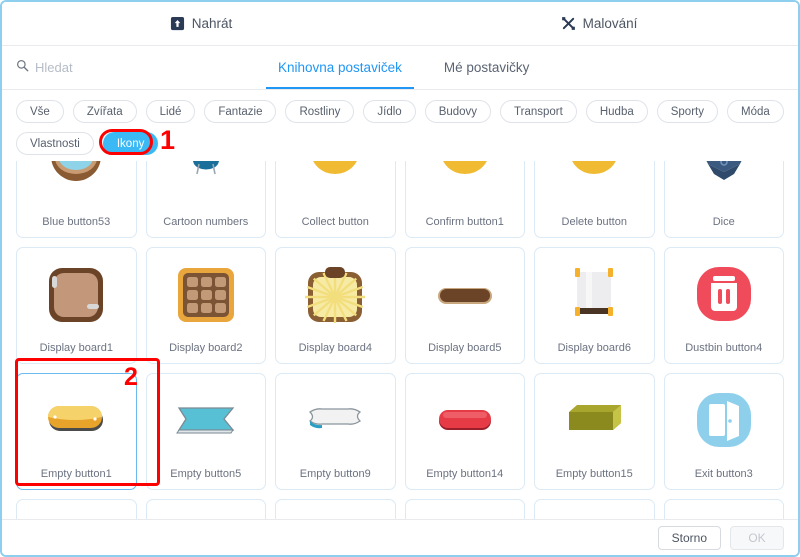 This screenshot has height=557, width=800. I want to click on navy-dice-icon, so click(724, 188).